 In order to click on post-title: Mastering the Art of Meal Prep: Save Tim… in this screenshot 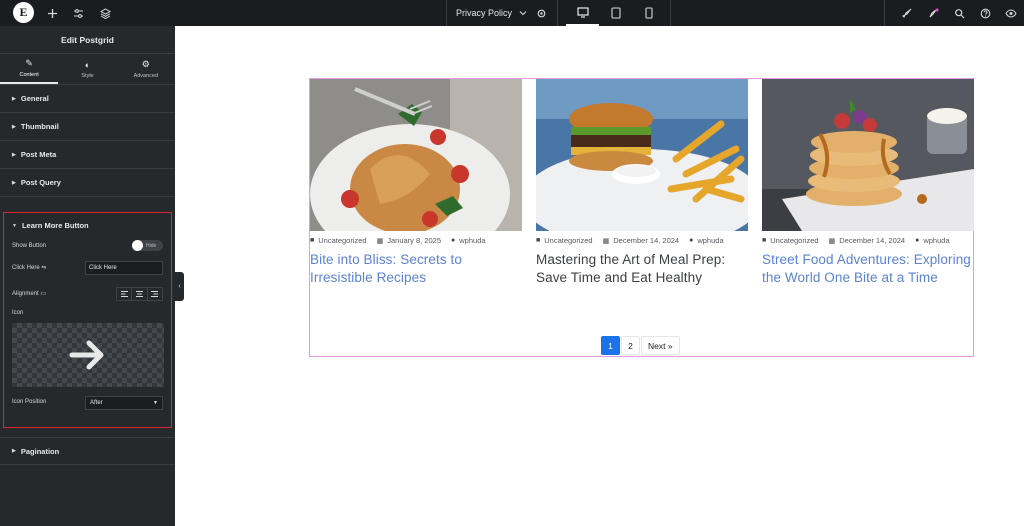, I will do `click(642, 269)`.